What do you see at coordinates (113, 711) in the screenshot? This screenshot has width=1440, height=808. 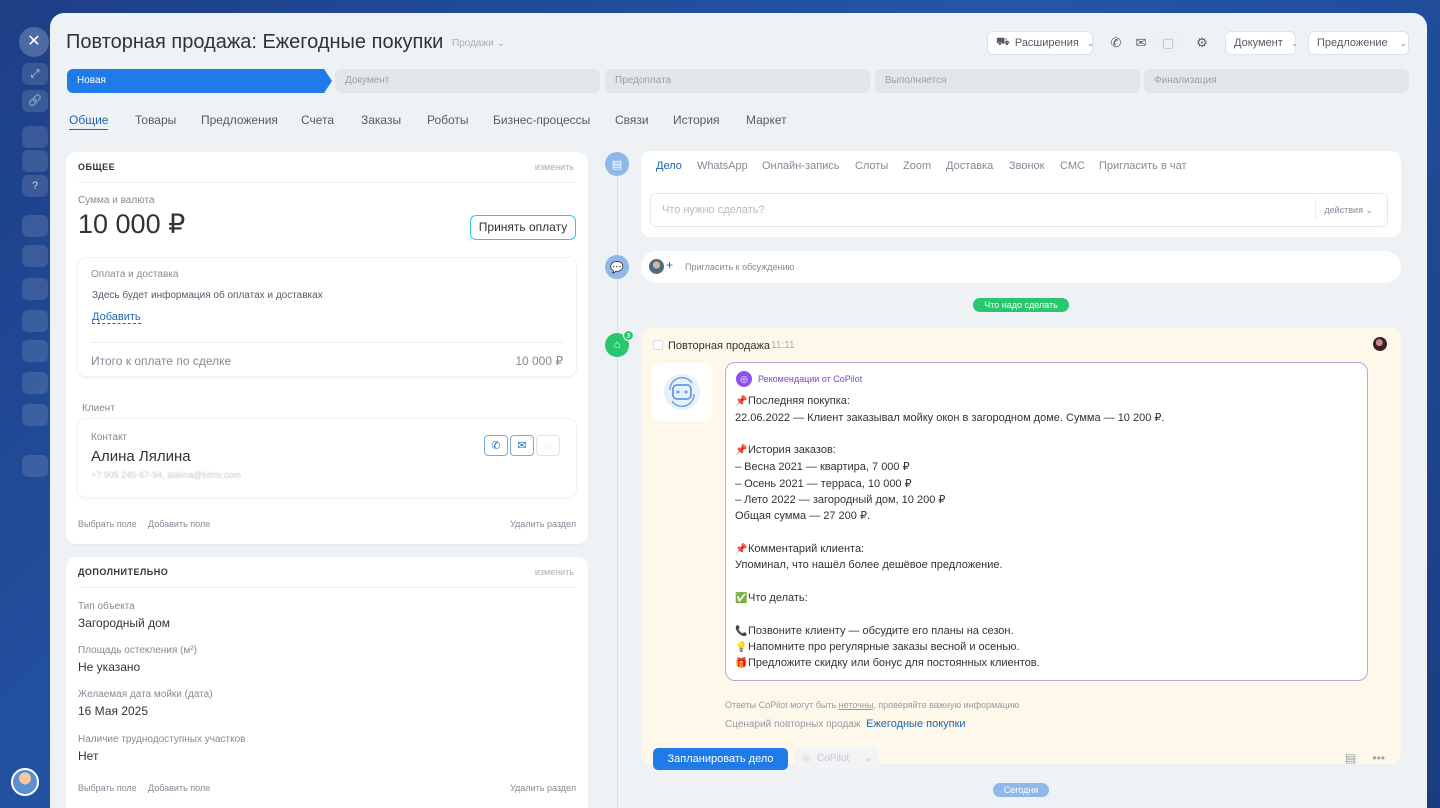 I see `field-value: 16 Мая 2025` at bounding box center [113, 711].